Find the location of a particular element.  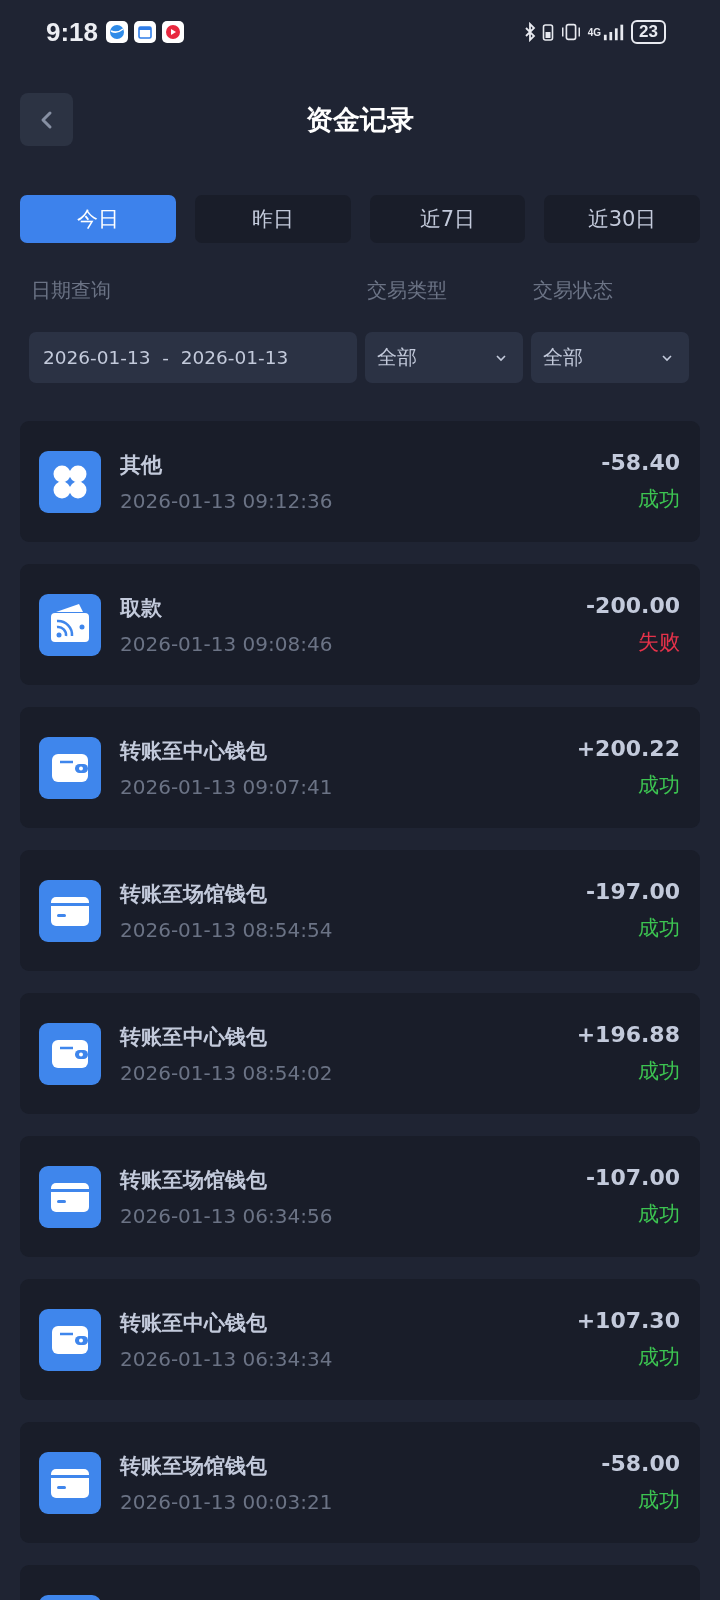

transaction-card: 转账至场馆钱包 2026-01-13 08:54:54 -197.00 成功 is located at coordinates (360, 910).